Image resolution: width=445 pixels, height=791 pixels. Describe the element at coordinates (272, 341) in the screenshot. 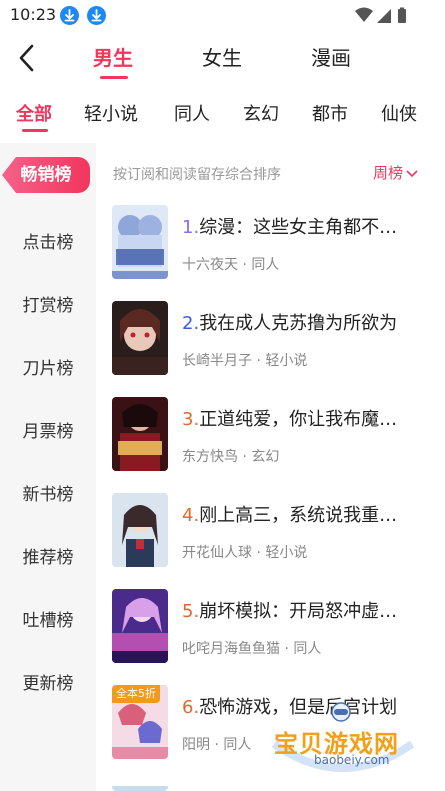

I see `book-list-item: 2.我在成人克苏撸为所欲为 长崎半月子 · 轻小说` at that location.